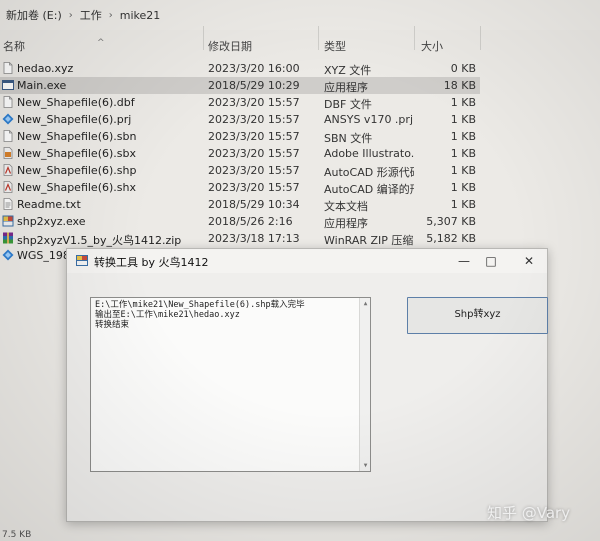  What do you see at coordinates (14, 46) in the screenshot?
I see `column-header-name: 名称` at bounding box center [14, 46].